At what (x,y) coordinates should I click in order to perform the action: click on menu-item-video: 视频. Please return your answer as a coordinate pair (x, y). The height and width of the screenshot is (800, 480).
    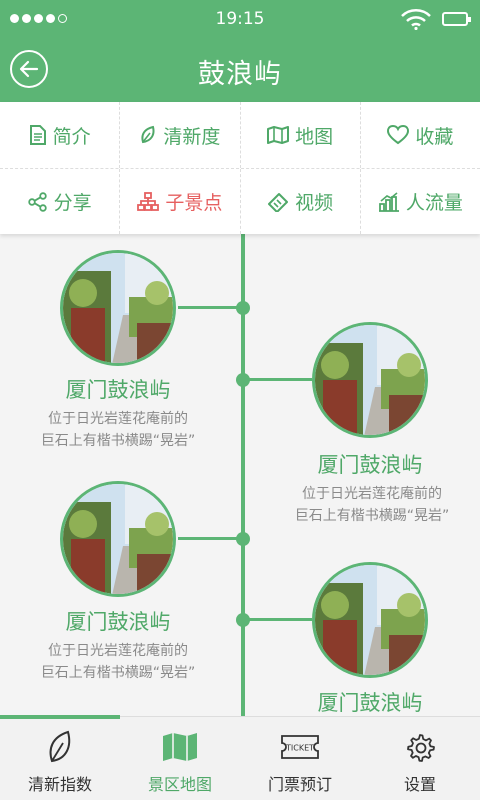
    Looking at the image, I should click on (299, 201).